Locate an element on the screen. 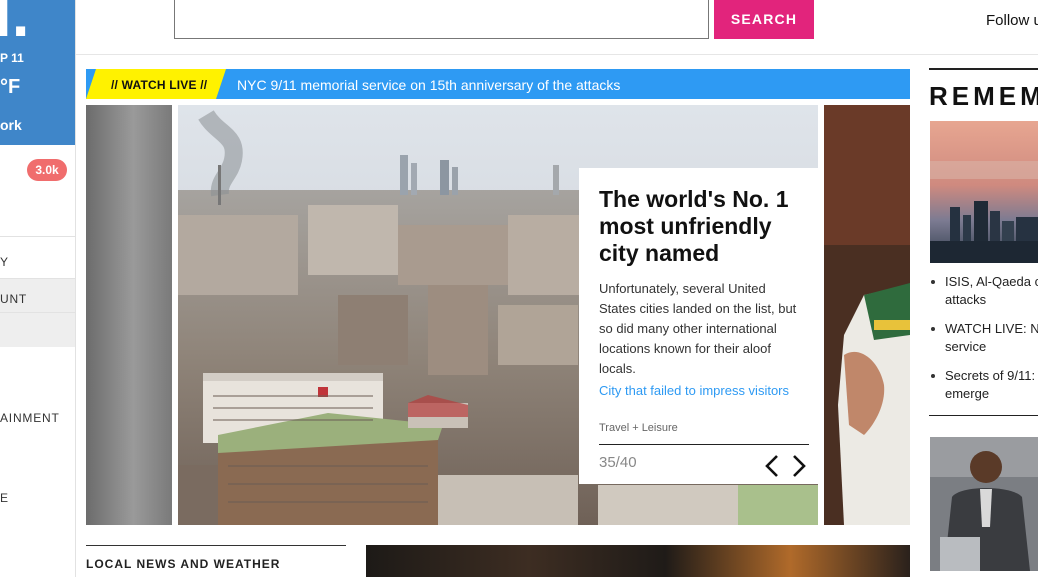 The width and height of the screenshot is (1038, 577). top-header: SEARCH Follow u is located at coordinates (557, 27).